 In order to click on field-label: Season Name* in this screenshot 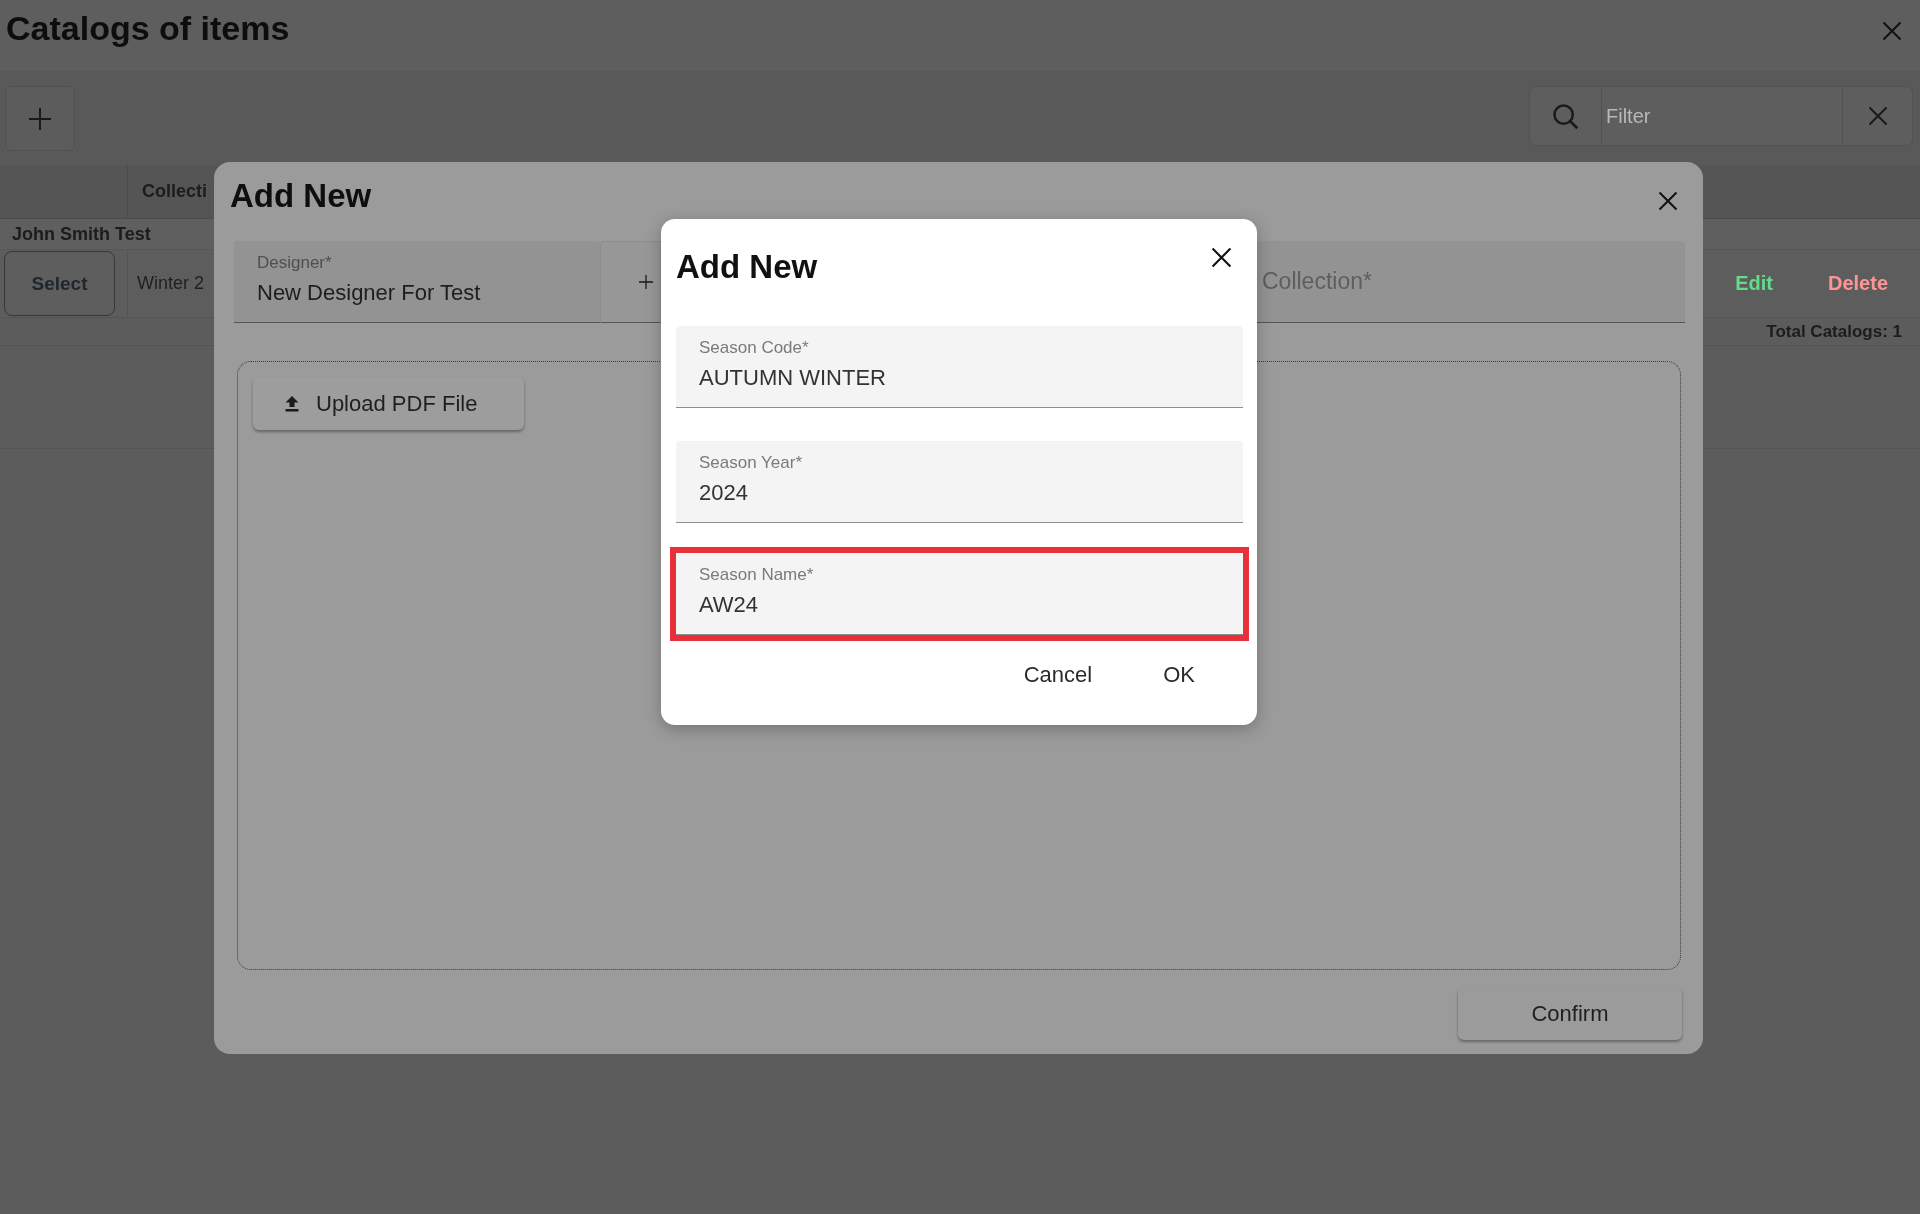, I will do `click(757, 575)`.